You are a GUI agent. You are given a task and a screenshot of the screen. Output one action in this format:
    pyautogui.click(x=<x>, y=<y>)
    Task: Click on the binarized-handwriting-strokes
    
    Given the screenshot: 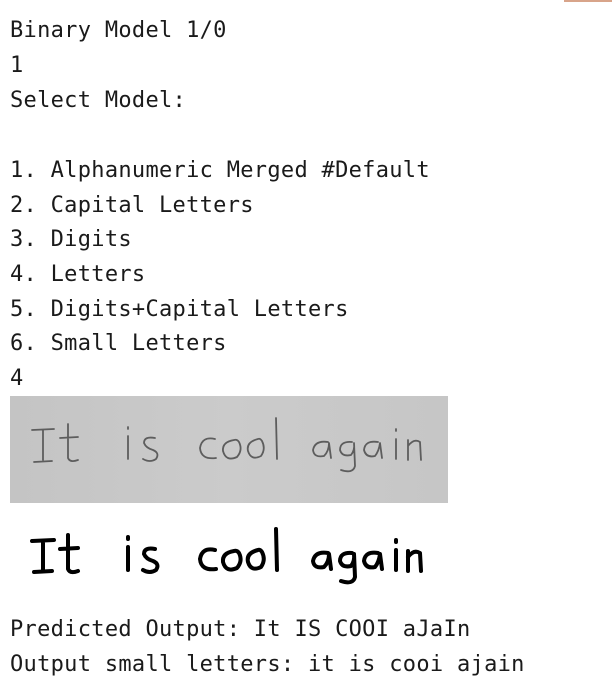 What is the action you would take?
    pyautogui.click(x=226, y=556)
    